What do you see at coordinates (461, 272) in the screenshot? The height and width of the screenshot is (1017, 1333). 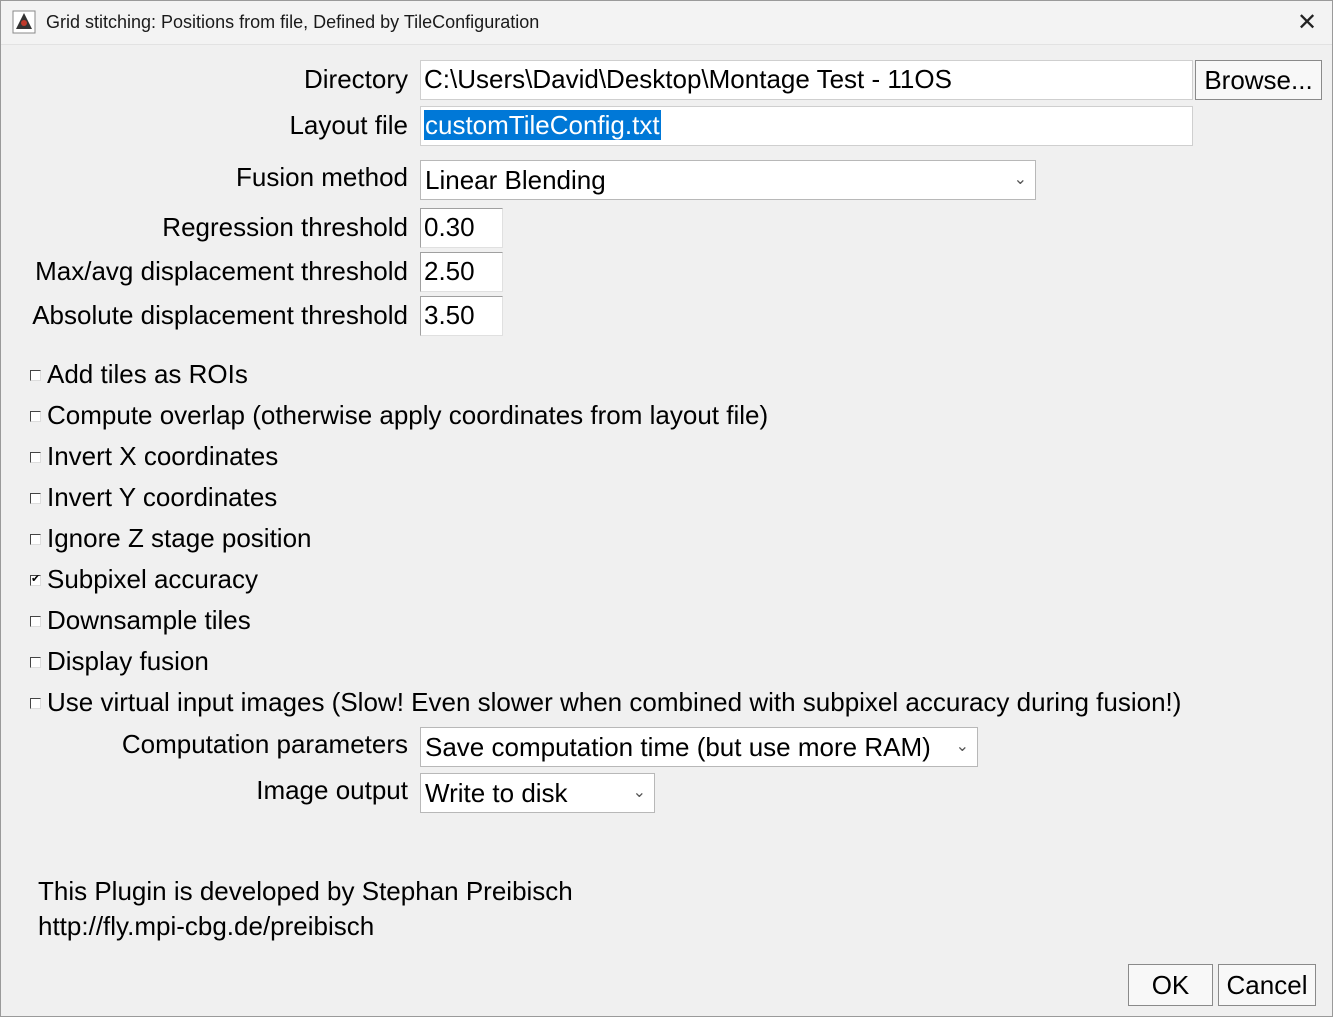 I see `max-avg-displacement-input: 2.50` at bounding box center [461, 272].